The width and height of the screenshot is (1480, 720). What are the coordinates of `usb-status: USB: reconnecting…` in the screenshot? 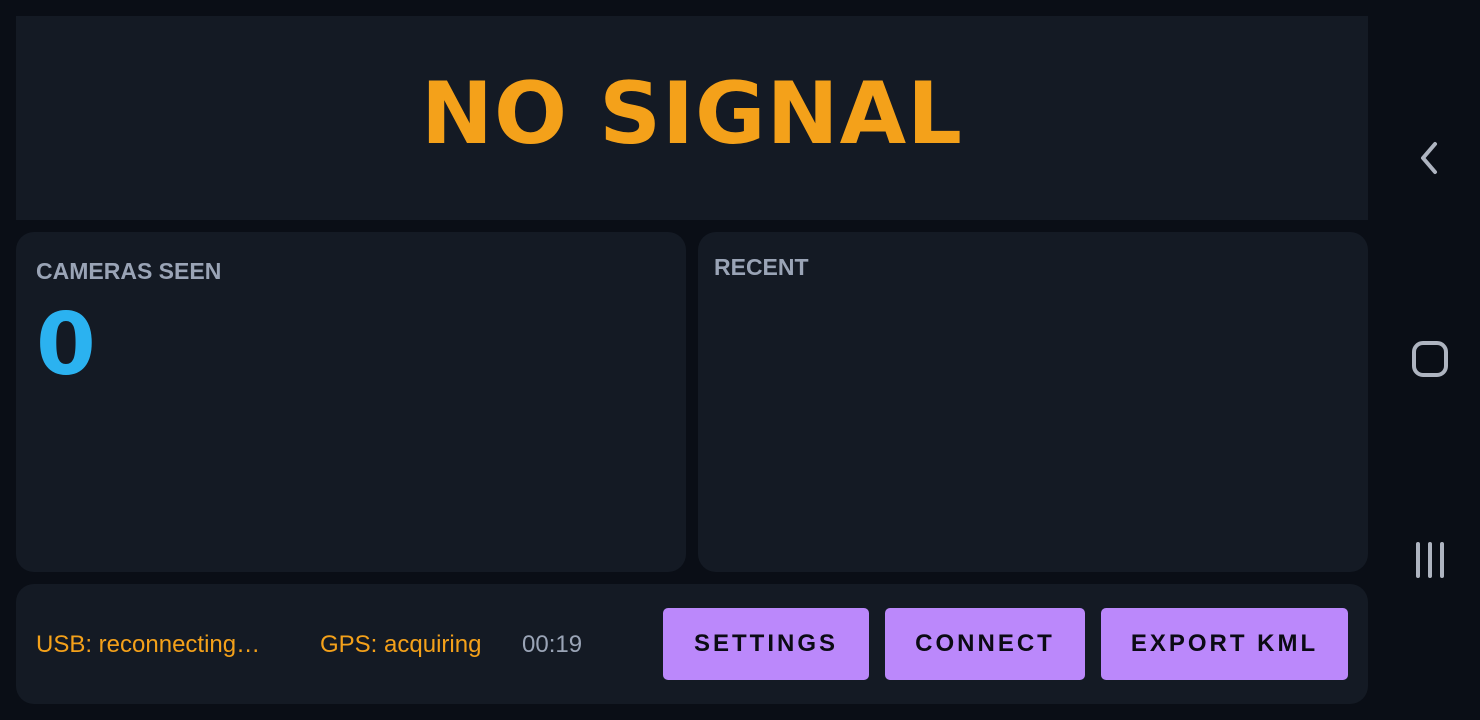 It's located at (148, 644).